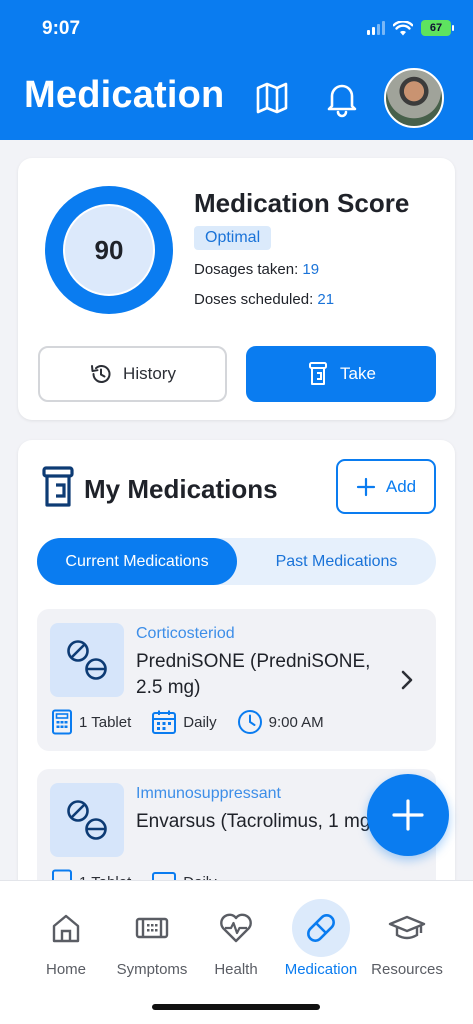 This screenshot has height=1024, width=473. I want to click on medications-tabs: Current Medications Past Medications, so click(236, 561).